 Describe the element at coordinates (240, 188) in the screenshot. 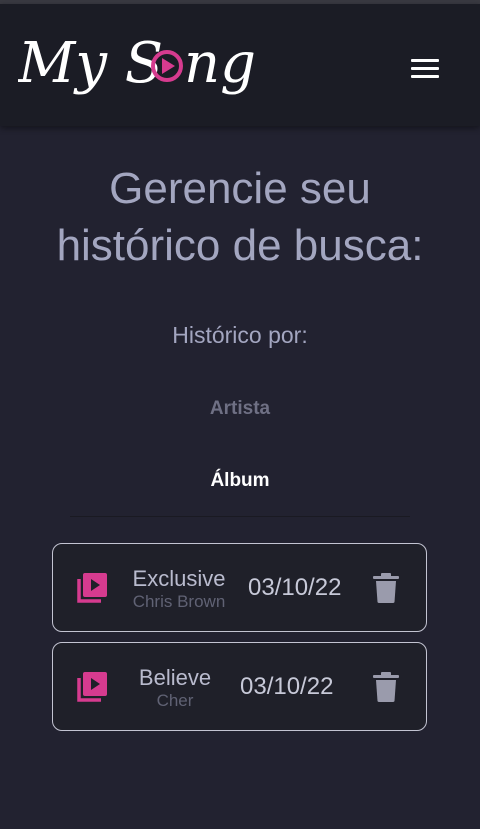

I see `page-title-line-1: Gerencie seu` at that location.